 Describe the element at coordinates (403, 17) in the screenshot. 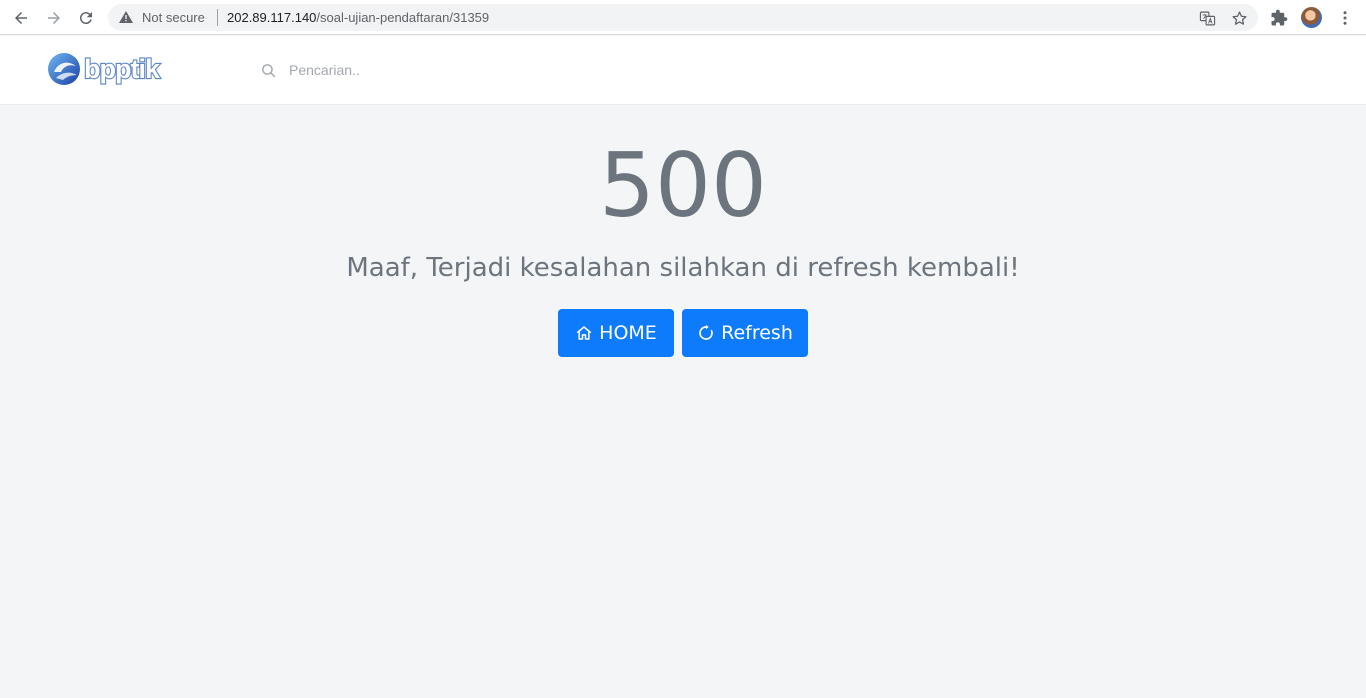

I see `url-path: /soal-ujian-pendaftaran/31359` at that location.